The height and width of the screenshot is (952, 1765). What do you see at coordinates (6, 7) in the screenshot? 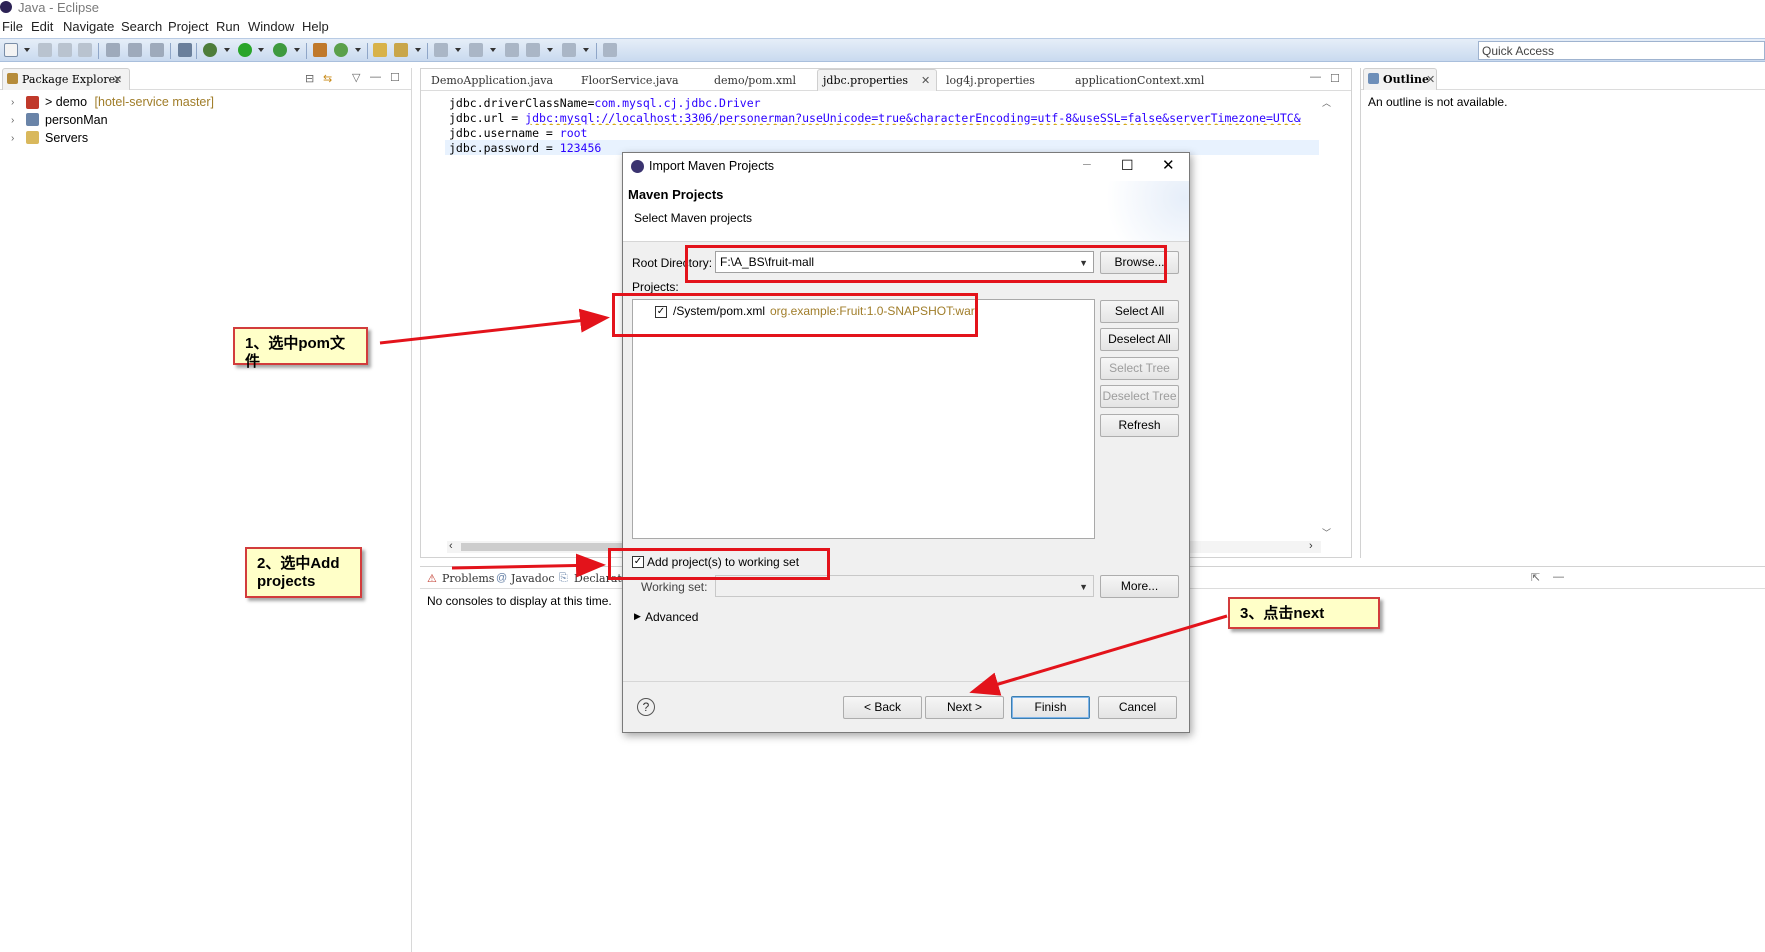
I see `eclipse-icon` at bounding box center [6, 7].